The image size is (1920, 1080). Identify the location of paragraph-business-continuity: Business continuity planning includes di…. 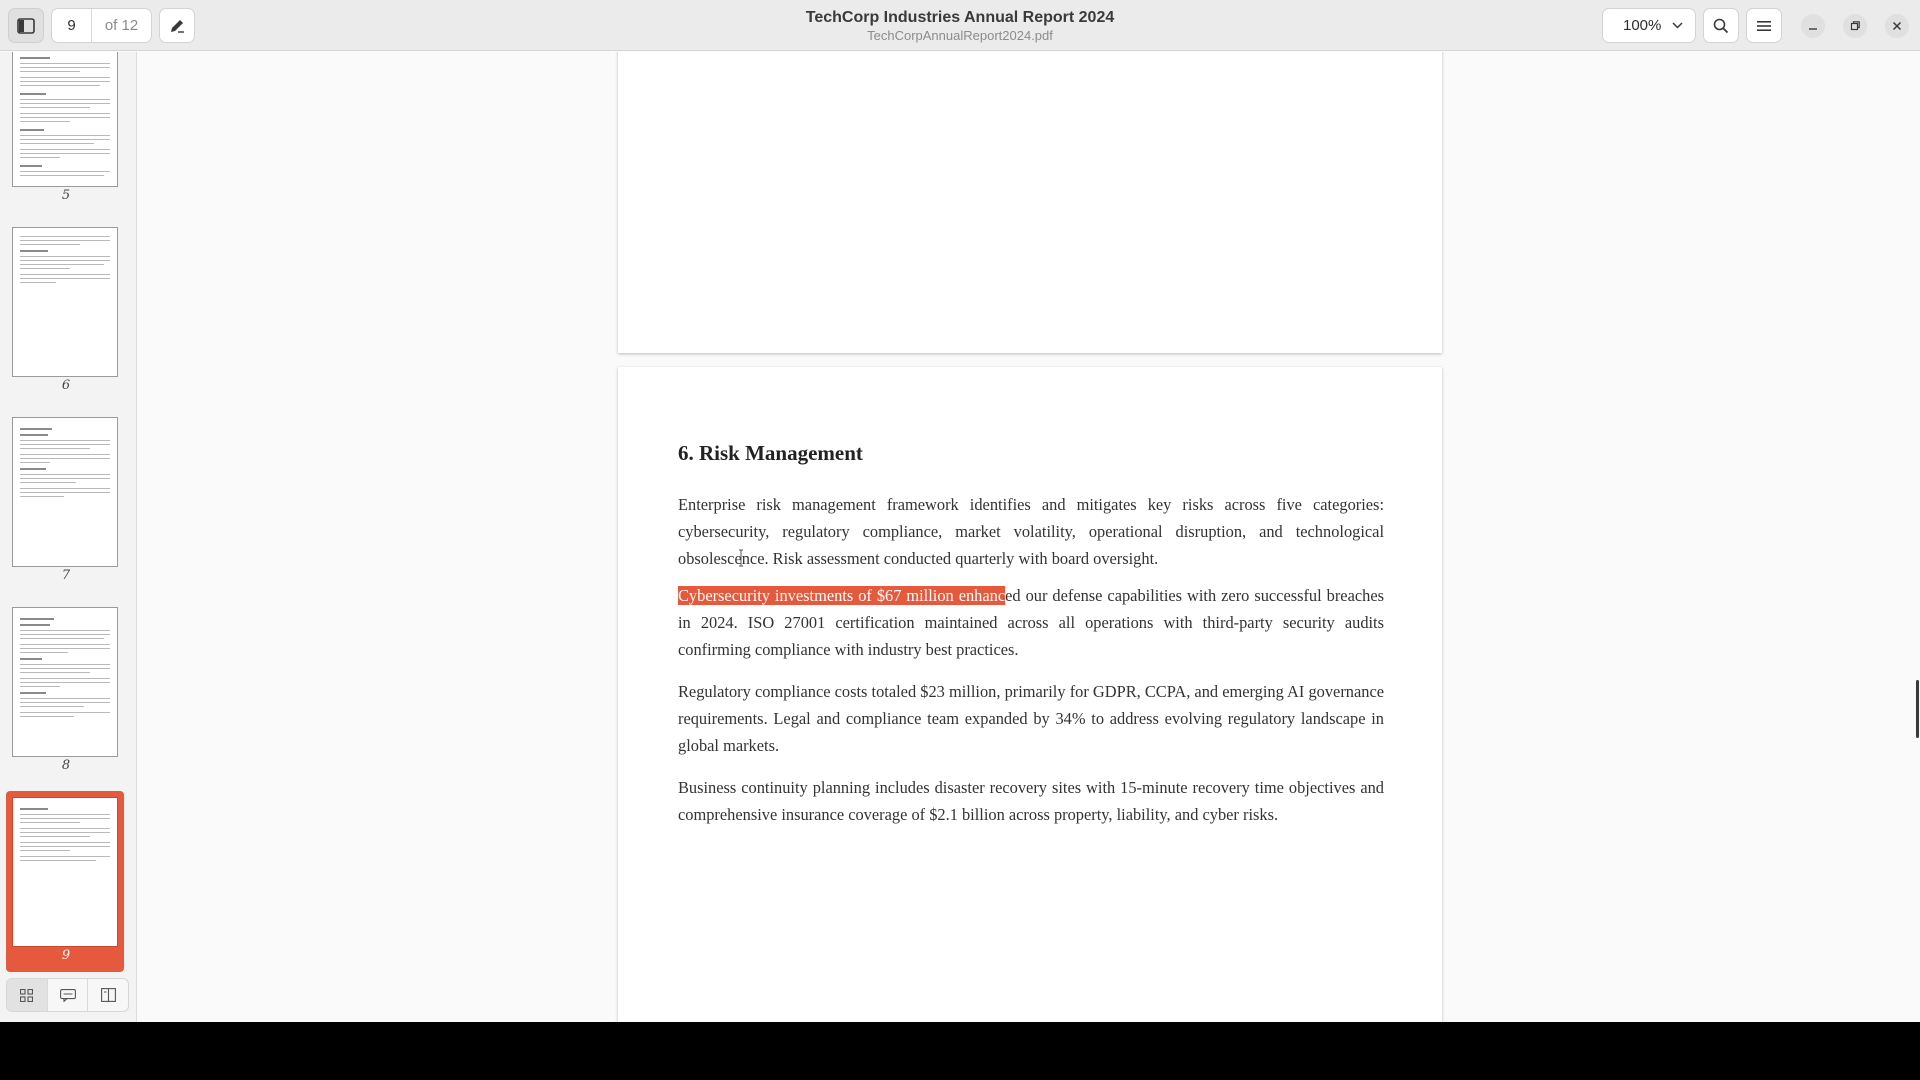
(1031, 801).